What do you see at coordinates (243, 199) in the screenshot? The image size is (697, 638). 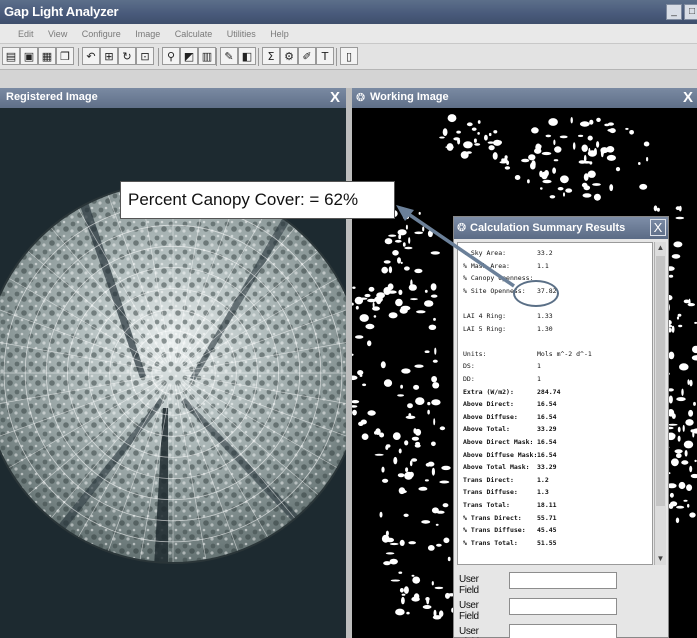 I see `percent-canopy-cover-text: Percent Canopy Cover: = 62%` at bounding box center [243, 199].